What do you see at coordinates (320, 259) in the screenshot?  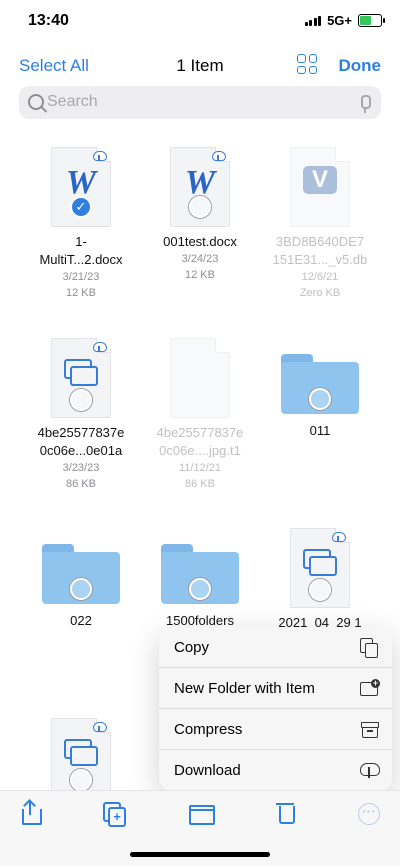 I see `file-name-line2: 151E31..._v5.db` at bounding box center [320, 259].